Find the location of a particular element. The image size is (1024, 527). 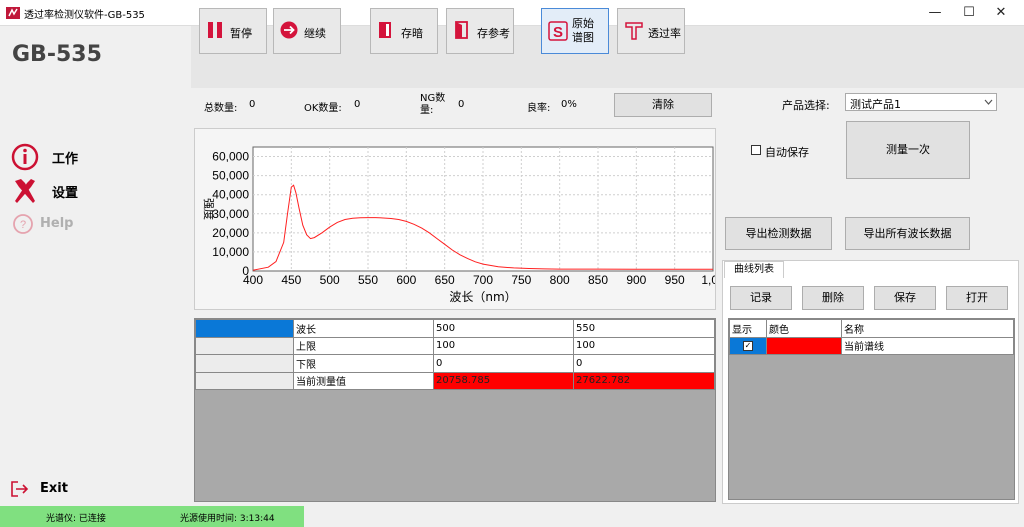

table-row: ✓ 当前谱线 is located at coordinates (871, 345).